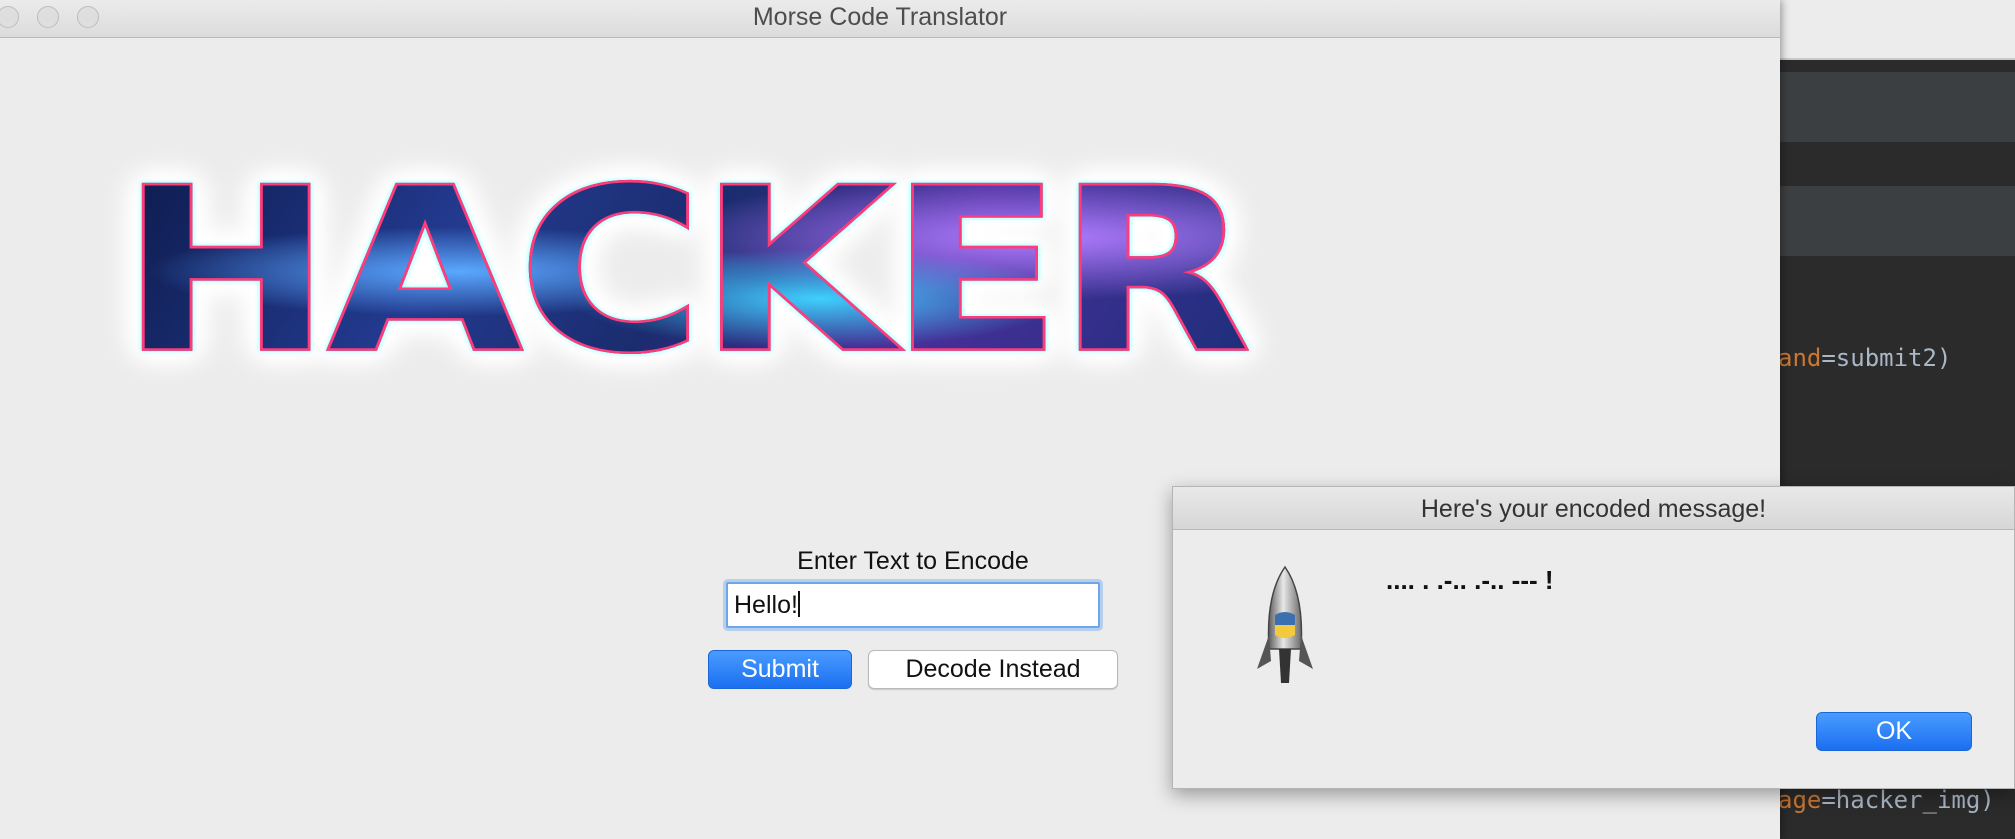  Describe the element at coordinates (1892, 107) in the screenshot. I see `editor-tab-bar` at that location.